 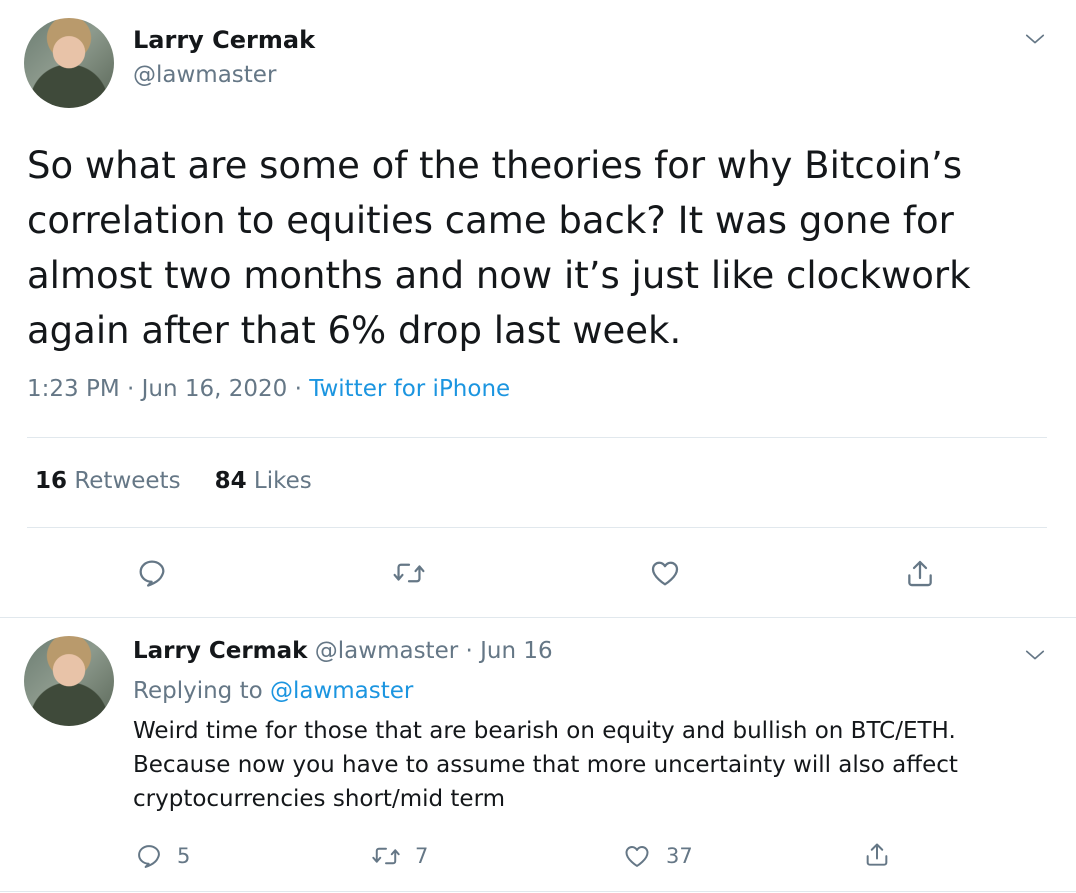 What do you see at coordinates (282, 481) in the screenshot?
I see `likes-label: Likes` at bounding box center [282, 481].